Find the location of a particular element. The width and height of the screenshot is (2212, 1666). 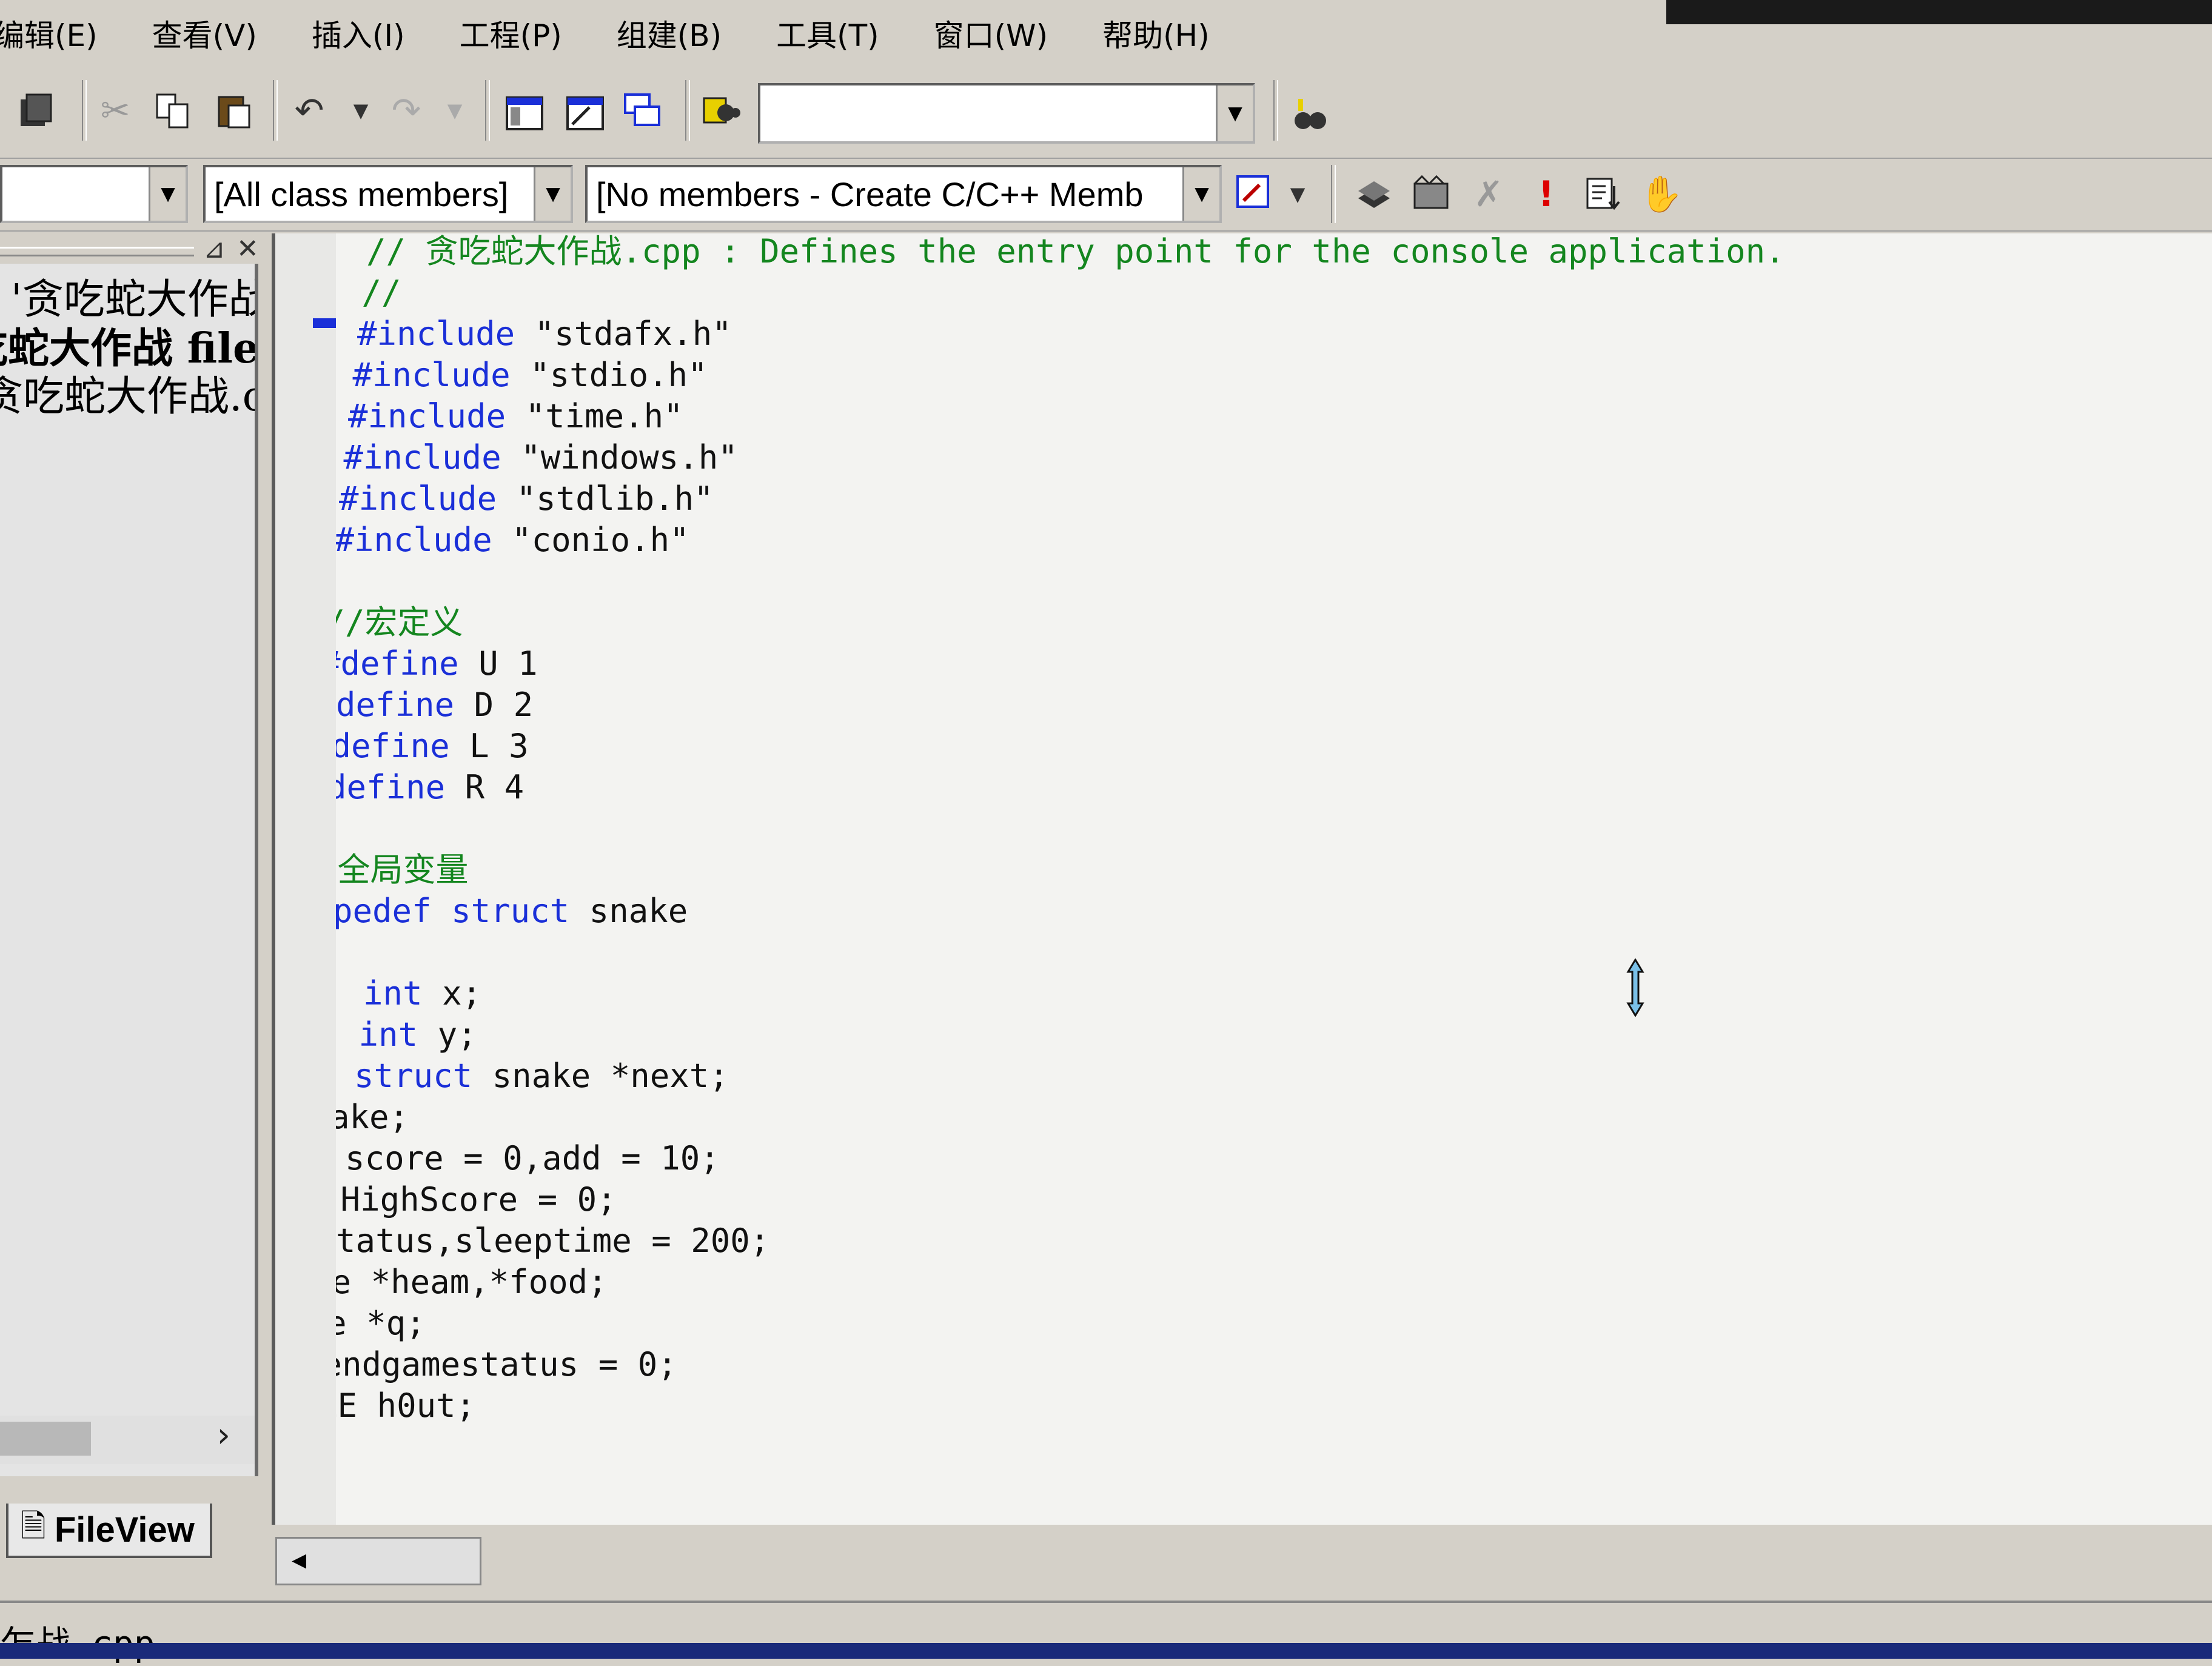

panel-grip is located at coordinates (97, 251).